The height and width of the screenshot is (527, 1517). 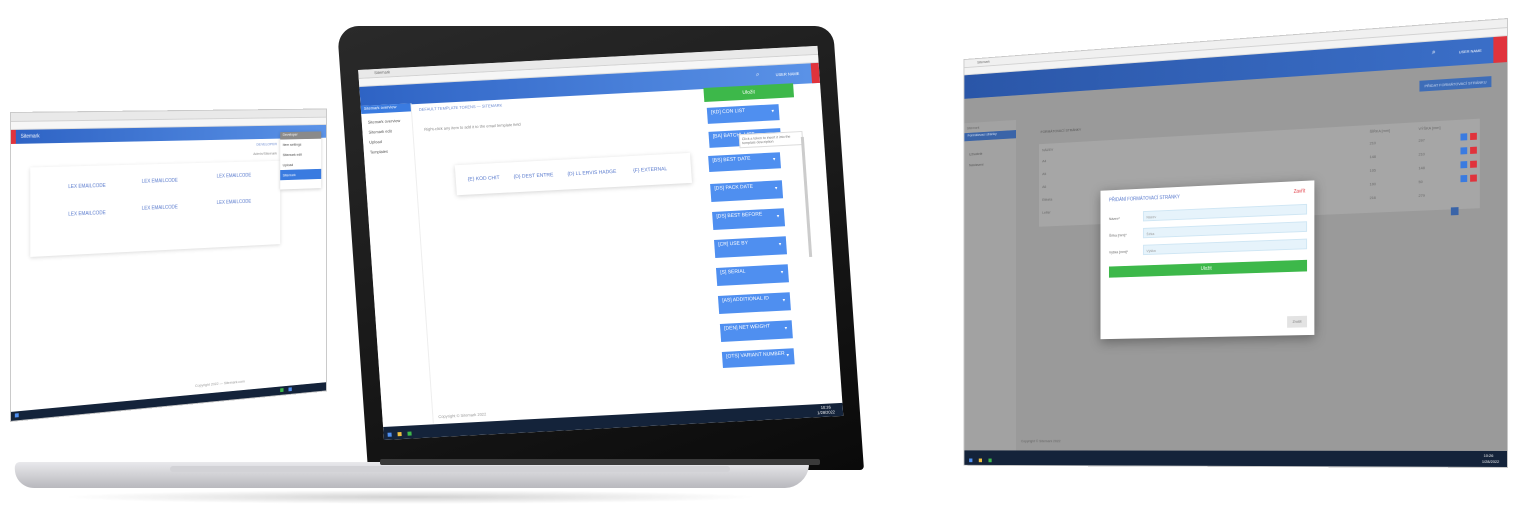 I want to click on table-cell: Letter, so click(x=1046, y=212).